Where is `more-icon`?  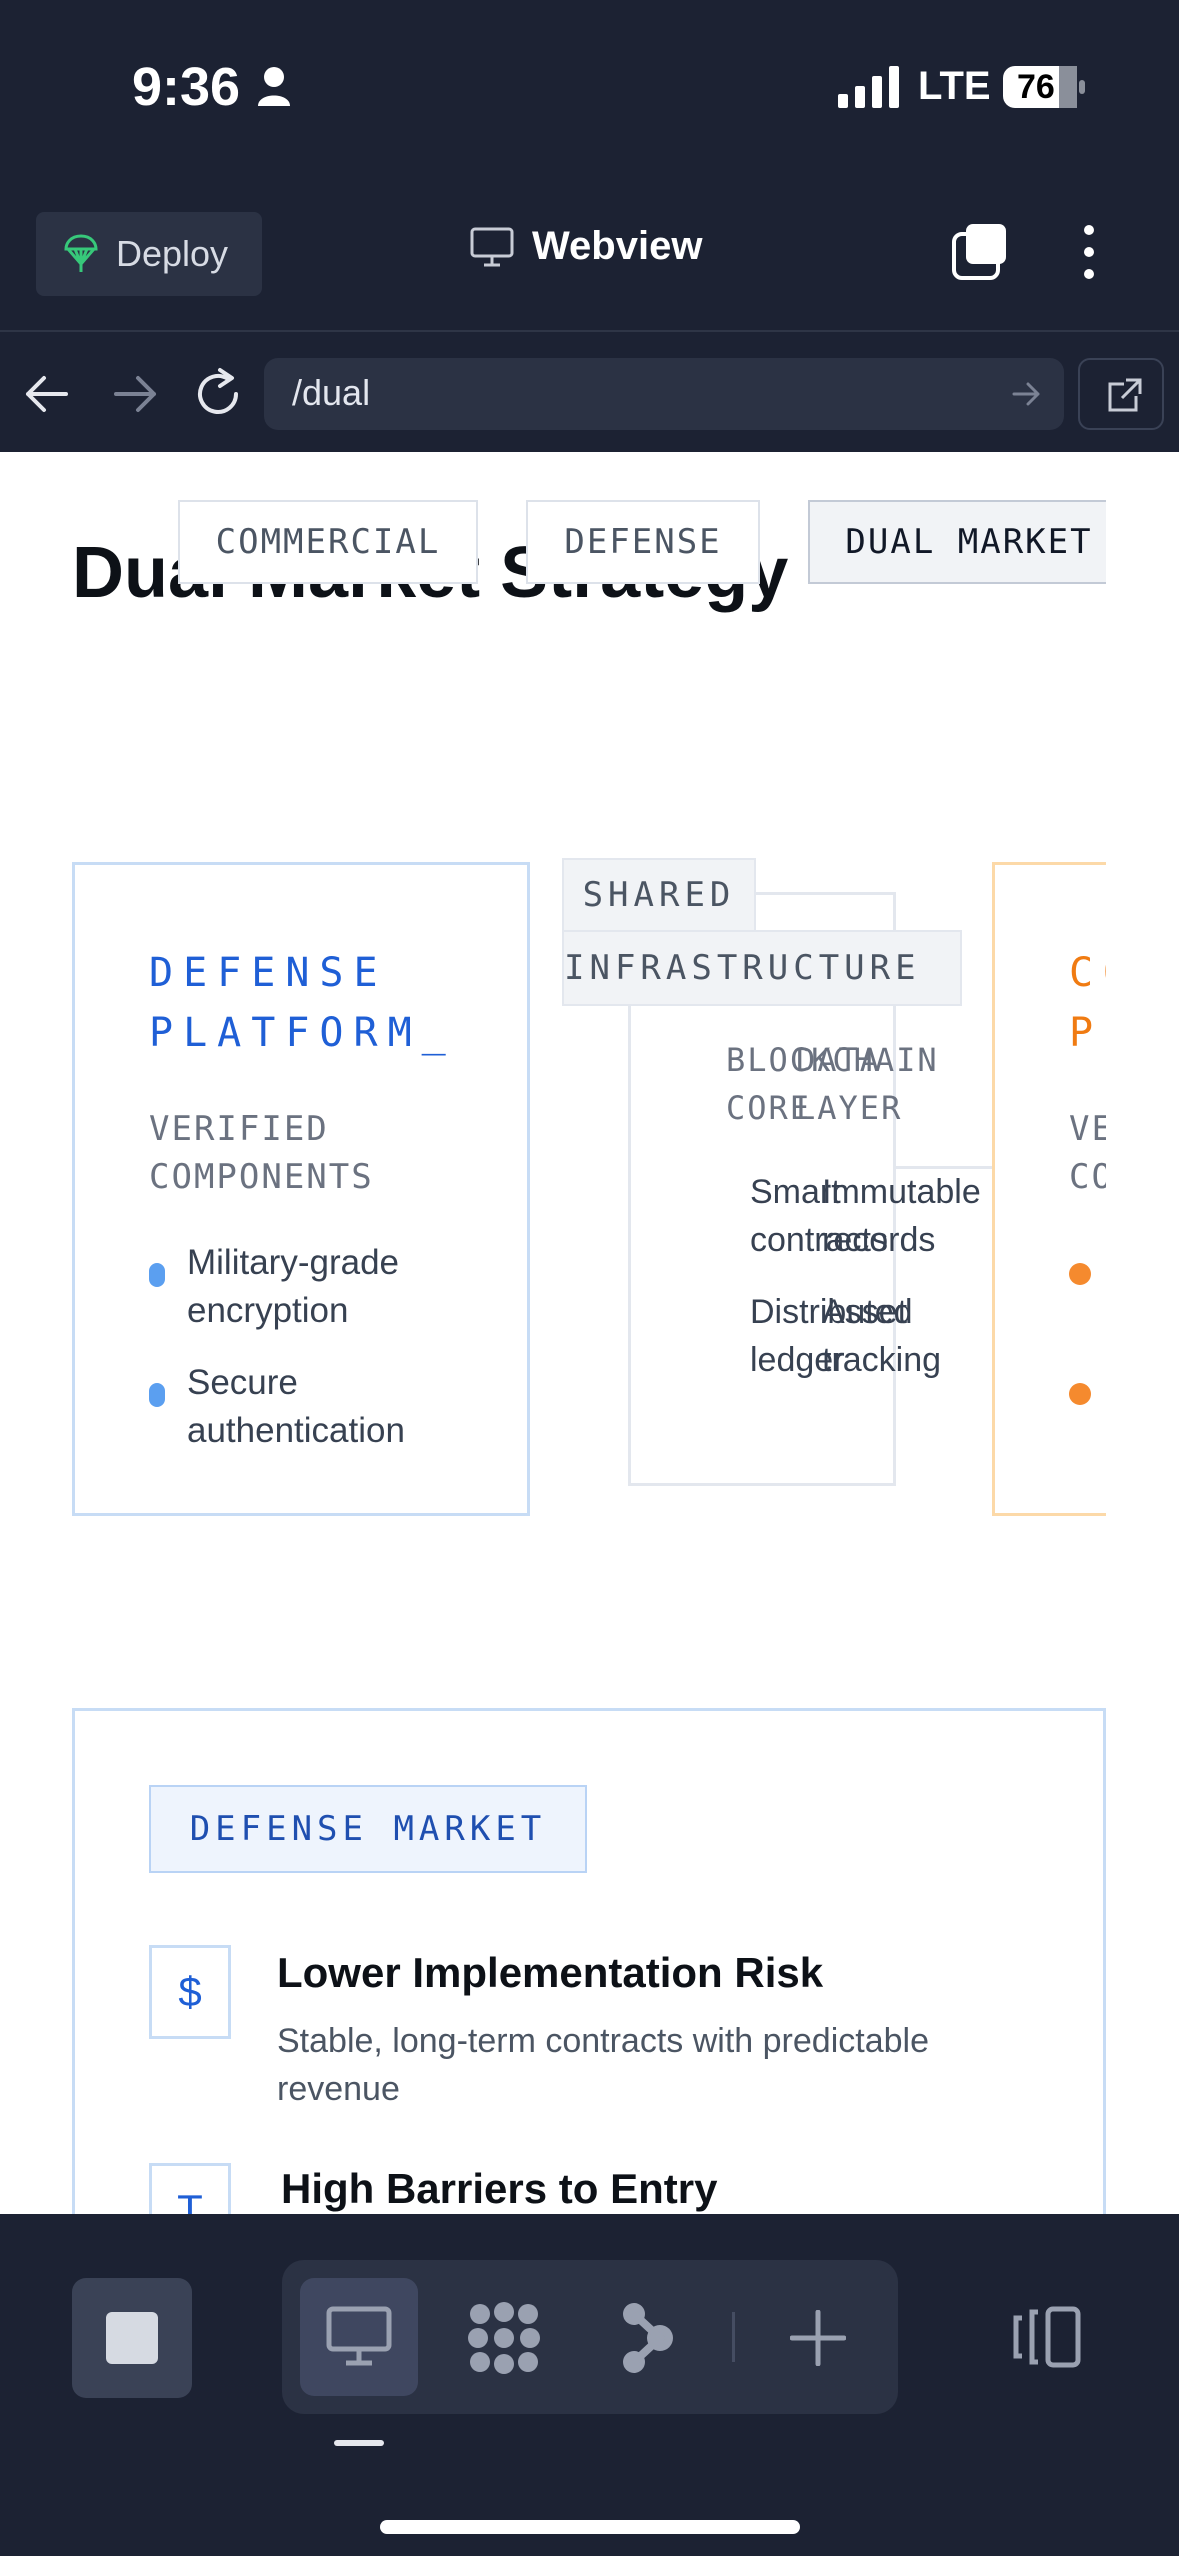
more-icon is located at coordinates (1089, 252).